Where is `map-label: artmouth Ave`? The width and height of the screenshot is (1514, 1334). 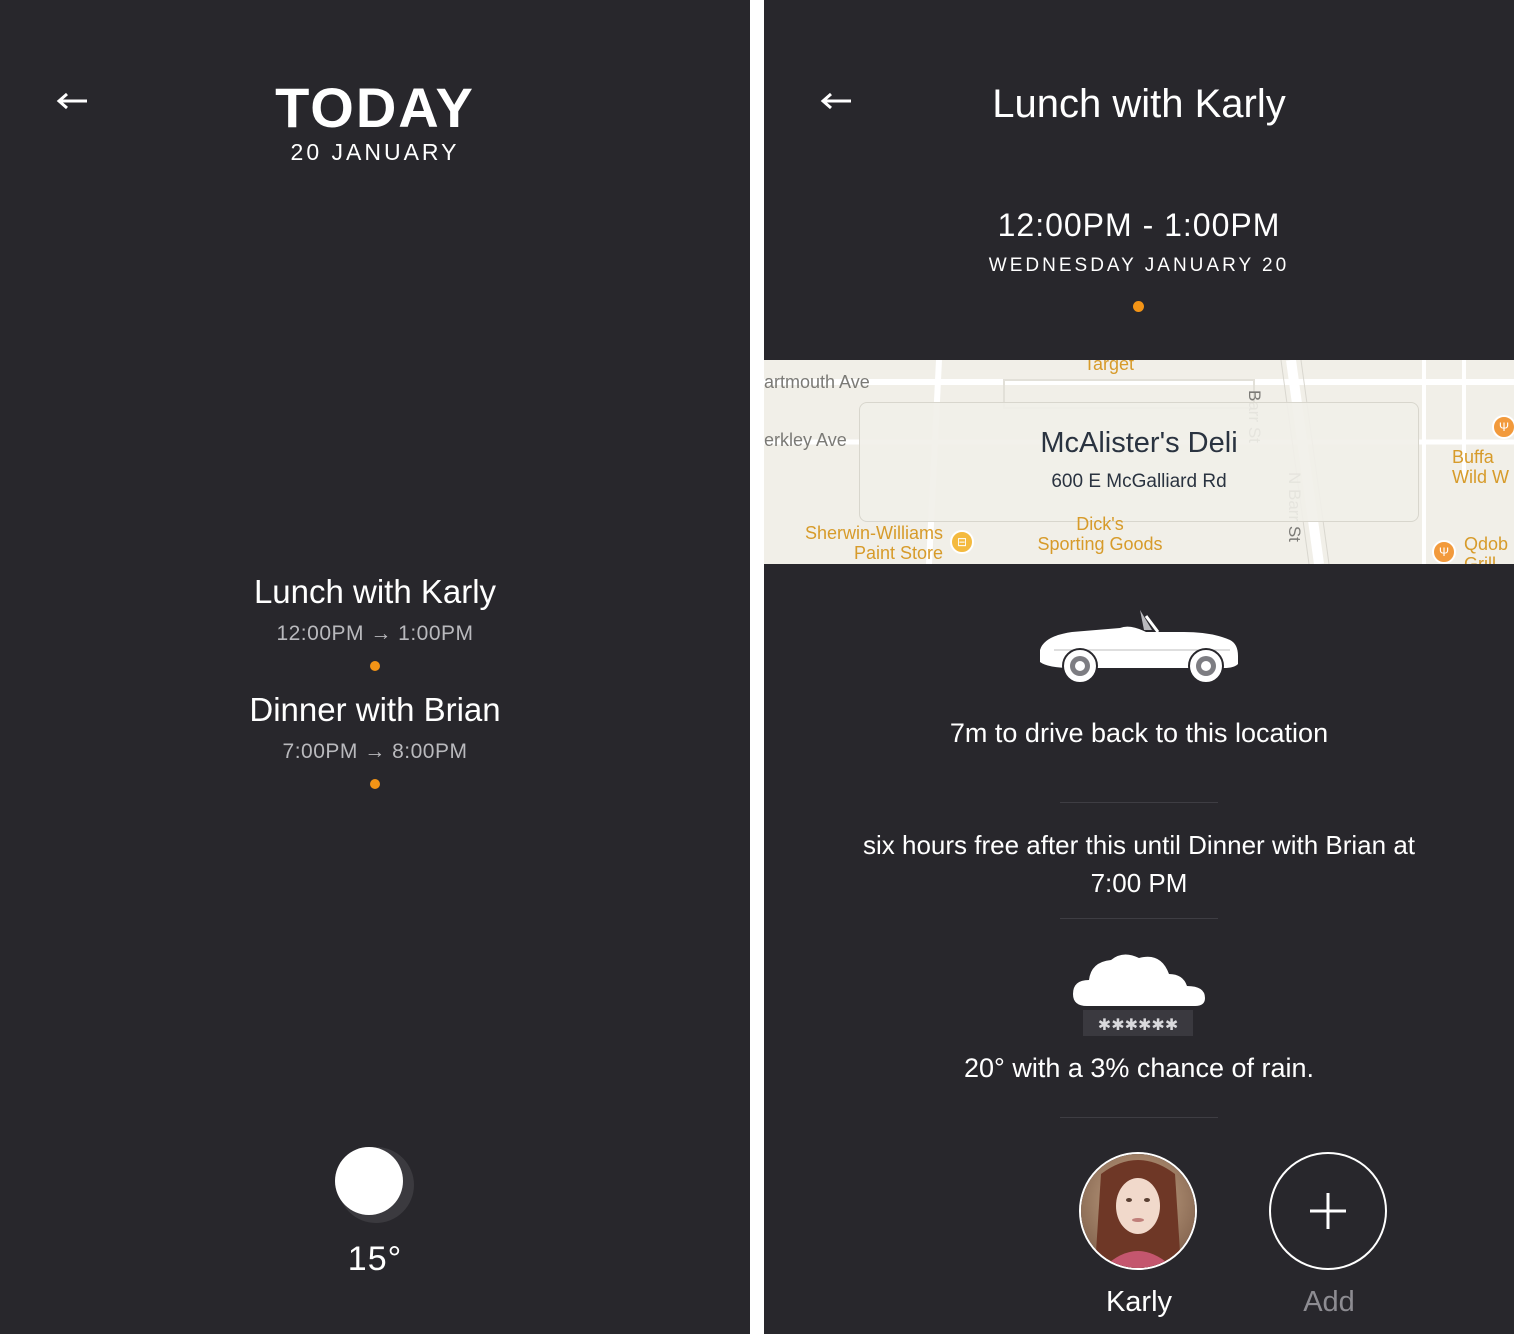 map-label: artmouth Ave is located at coordinates (817, 382).